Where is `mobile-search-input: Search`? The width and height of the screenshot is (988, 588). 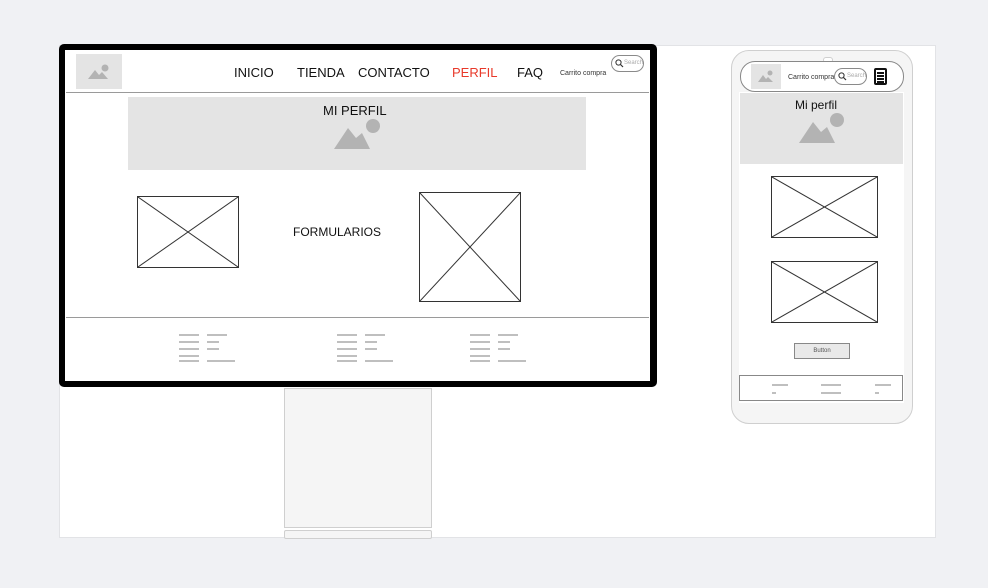
mobile-search-input: Search is located at coordinates (850, 76).